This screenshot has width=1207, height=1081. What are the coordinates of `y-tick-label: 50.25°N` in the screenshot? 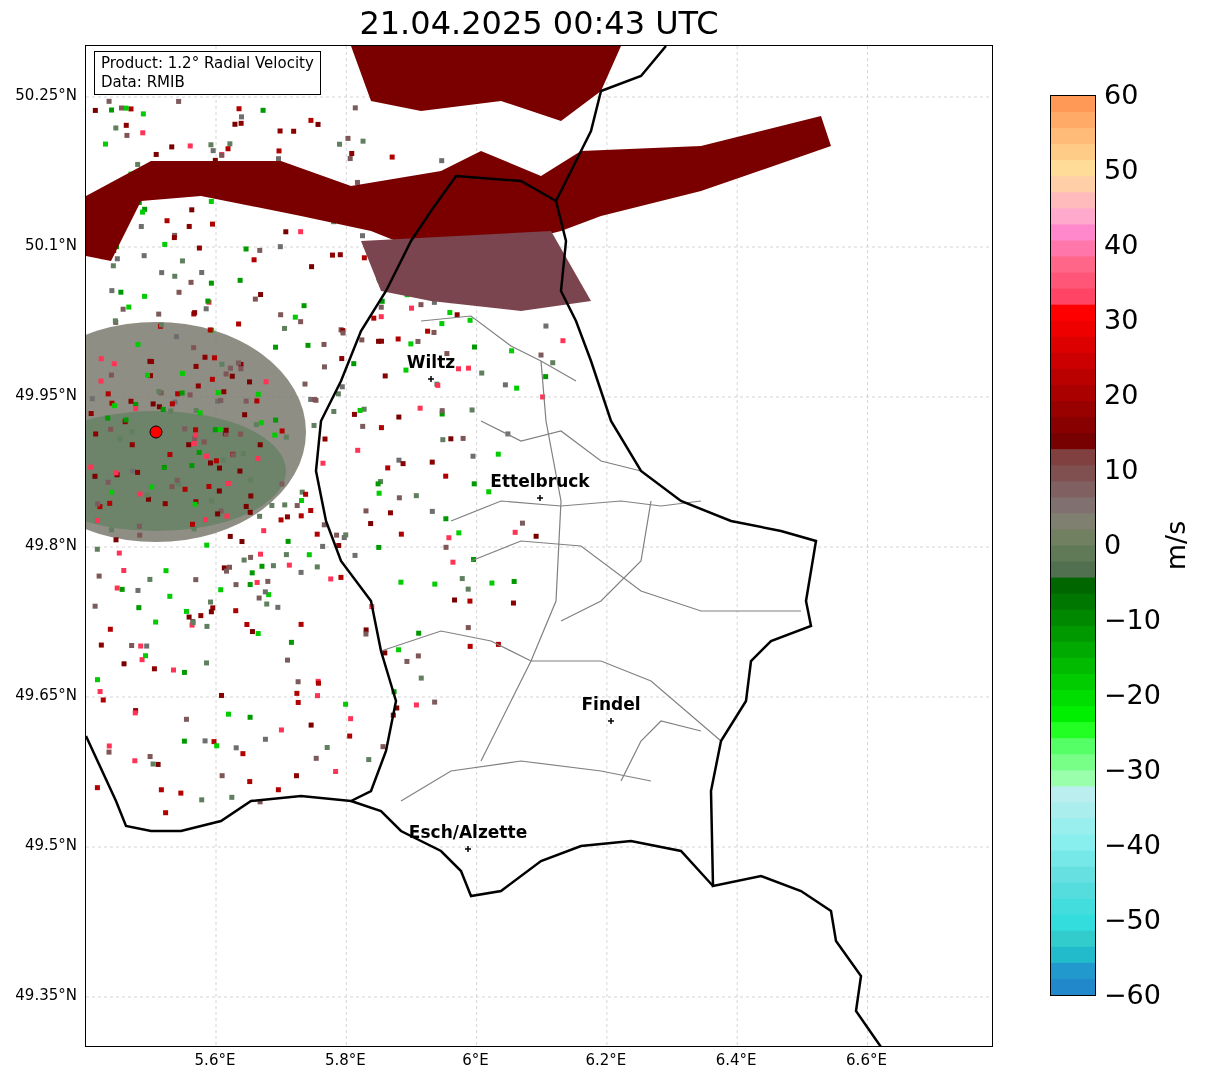 It's located at (46, 95).